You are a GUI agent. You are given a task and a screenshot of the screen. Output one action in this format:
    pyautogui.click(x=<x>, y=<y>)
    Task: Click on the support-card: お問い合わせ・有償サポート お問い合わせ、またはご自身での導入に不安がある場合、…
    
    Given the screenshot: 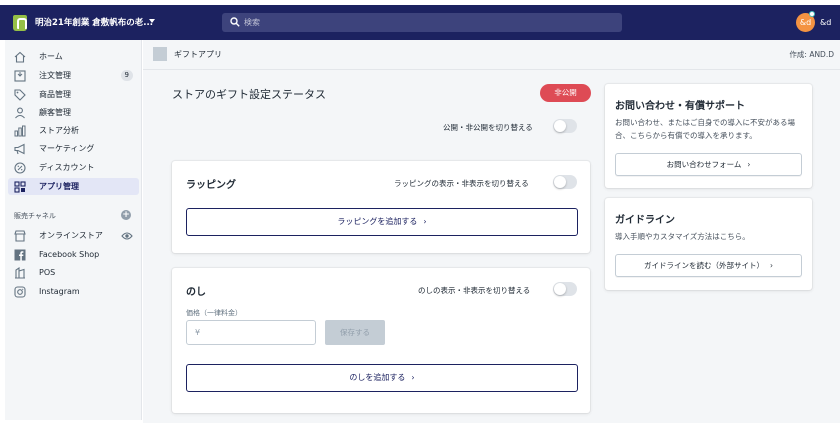 What is the action you would take?
    pyautogui.click(x=708, y=136)
    